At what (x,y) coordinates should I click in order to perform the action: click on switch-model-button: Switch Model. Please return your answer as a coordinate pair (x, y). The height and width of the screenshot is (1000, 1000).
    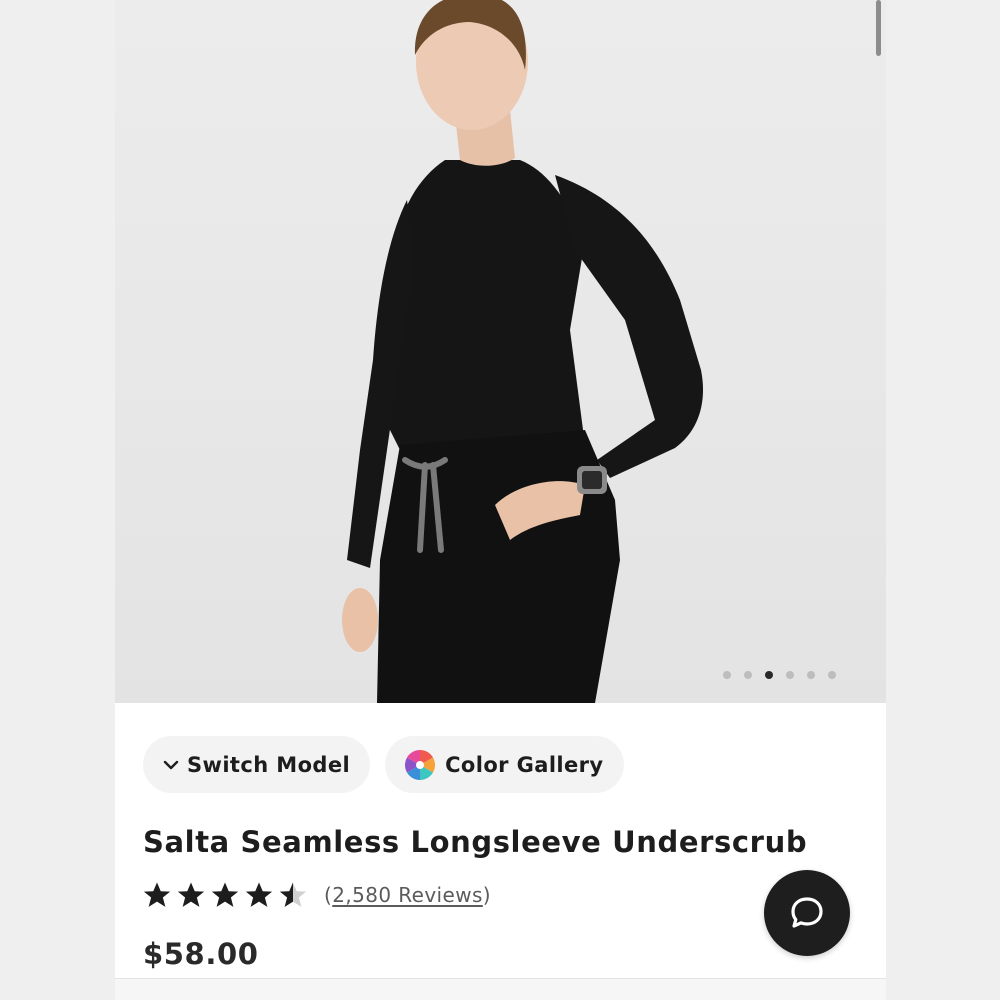
    Looking at the image, I should click on (257, 764).